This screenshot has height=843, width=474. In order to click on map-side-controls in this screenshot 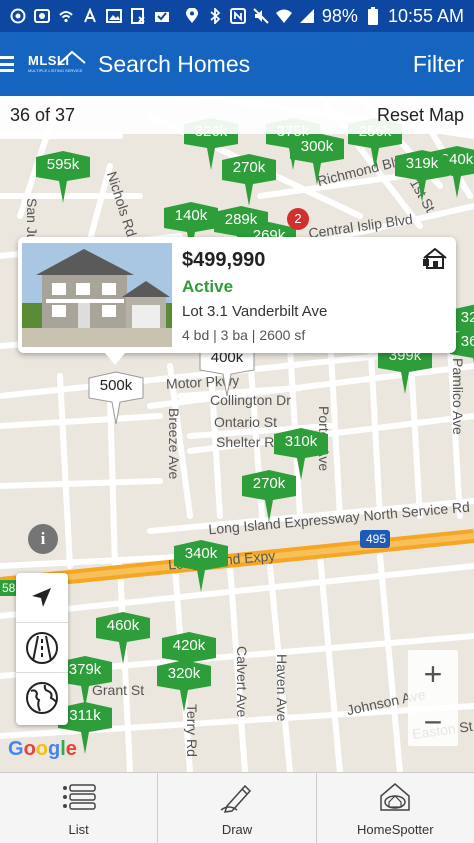, I will do `click(42, 649)`.